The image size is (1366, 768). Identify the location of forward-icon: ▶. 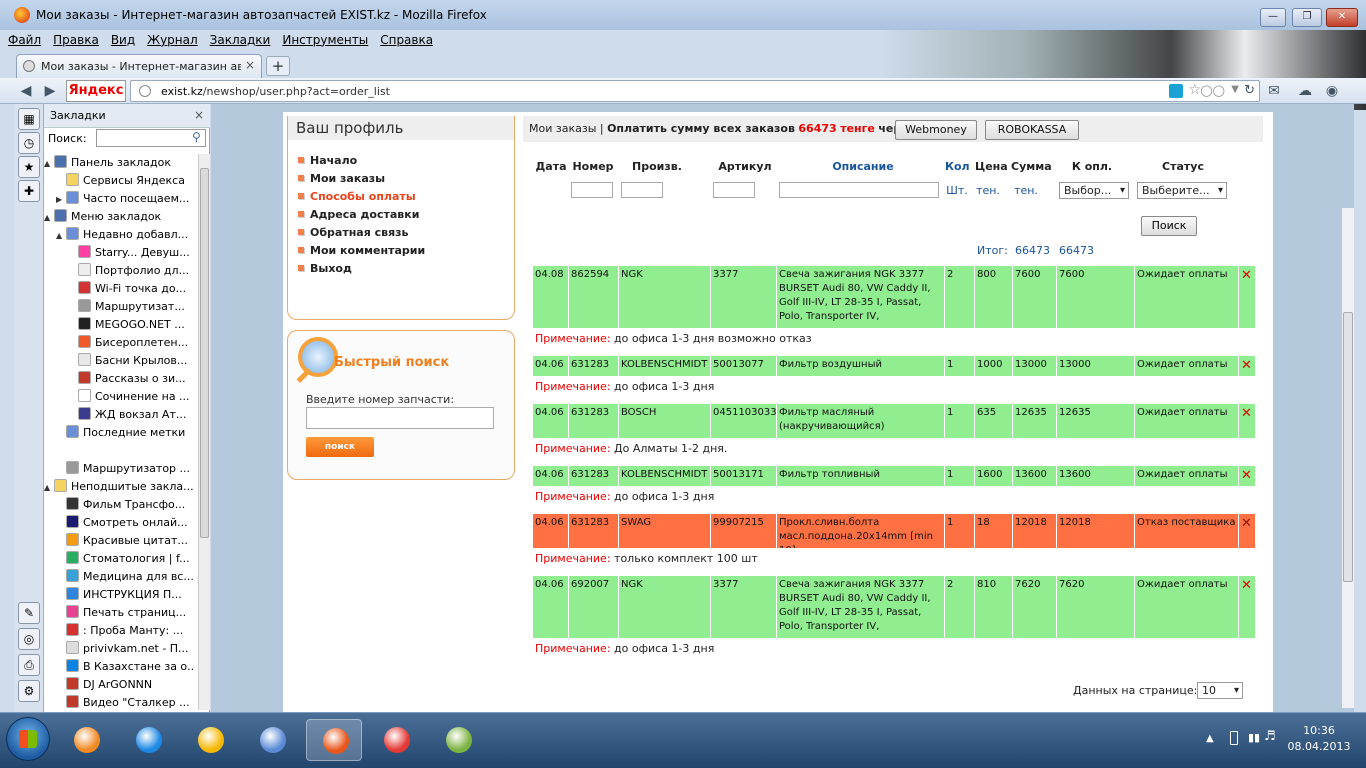
(50, 91).